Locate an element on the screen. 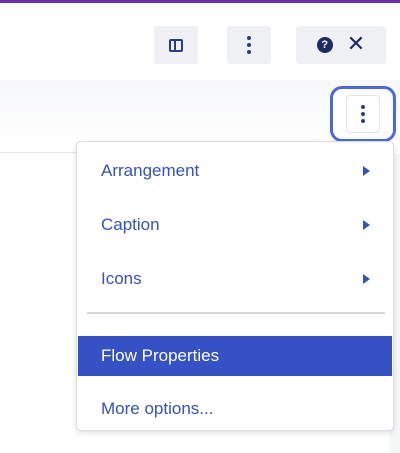 The width and height of the screenshot is (400, 453). more-actions-button is located at coordinates (249, 45).